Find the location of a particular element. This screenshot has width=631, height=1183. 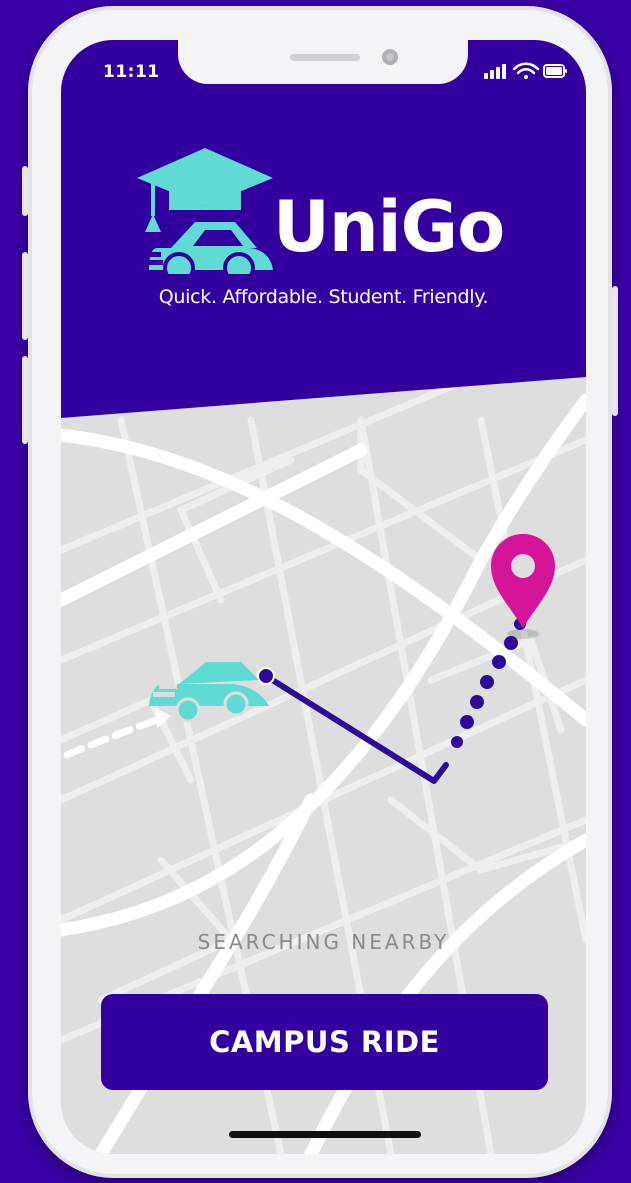

power-button is located at coordinates (615, 351).